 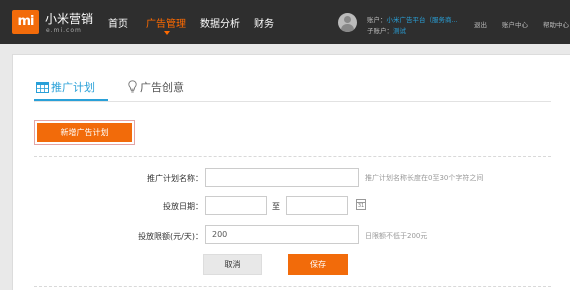 What do you see at coordinates (84, 132) in the screenshot?
I see `new-ad-plan-button: 新增广告计划` at bounding box center [84, 132].